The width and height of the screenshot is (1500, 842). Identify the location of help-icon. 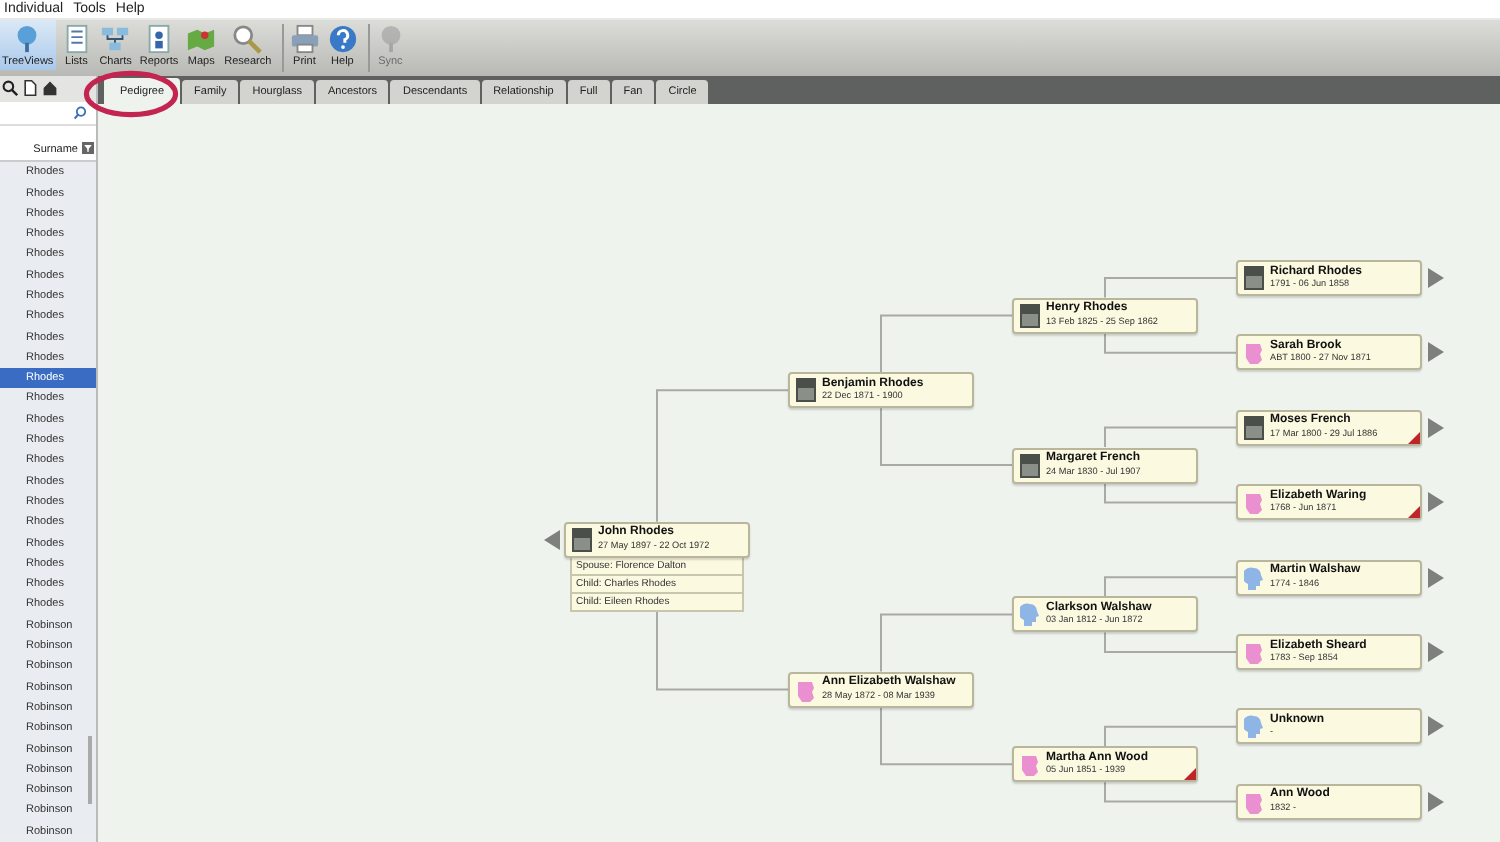
(342, 39).